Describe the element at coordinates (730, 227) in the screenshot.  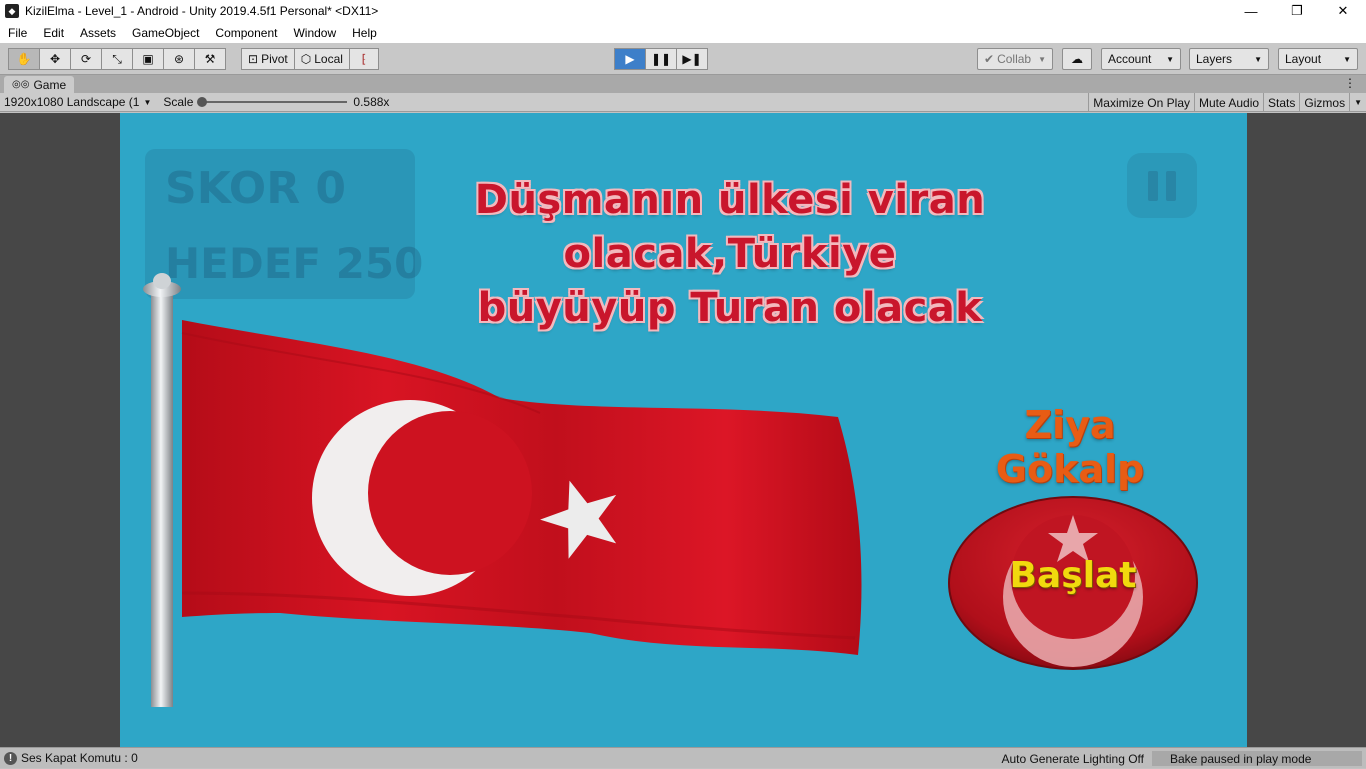
I see `quote-line-1: Düşmanın ülkesi viran olacak,Türkiye` at that location.